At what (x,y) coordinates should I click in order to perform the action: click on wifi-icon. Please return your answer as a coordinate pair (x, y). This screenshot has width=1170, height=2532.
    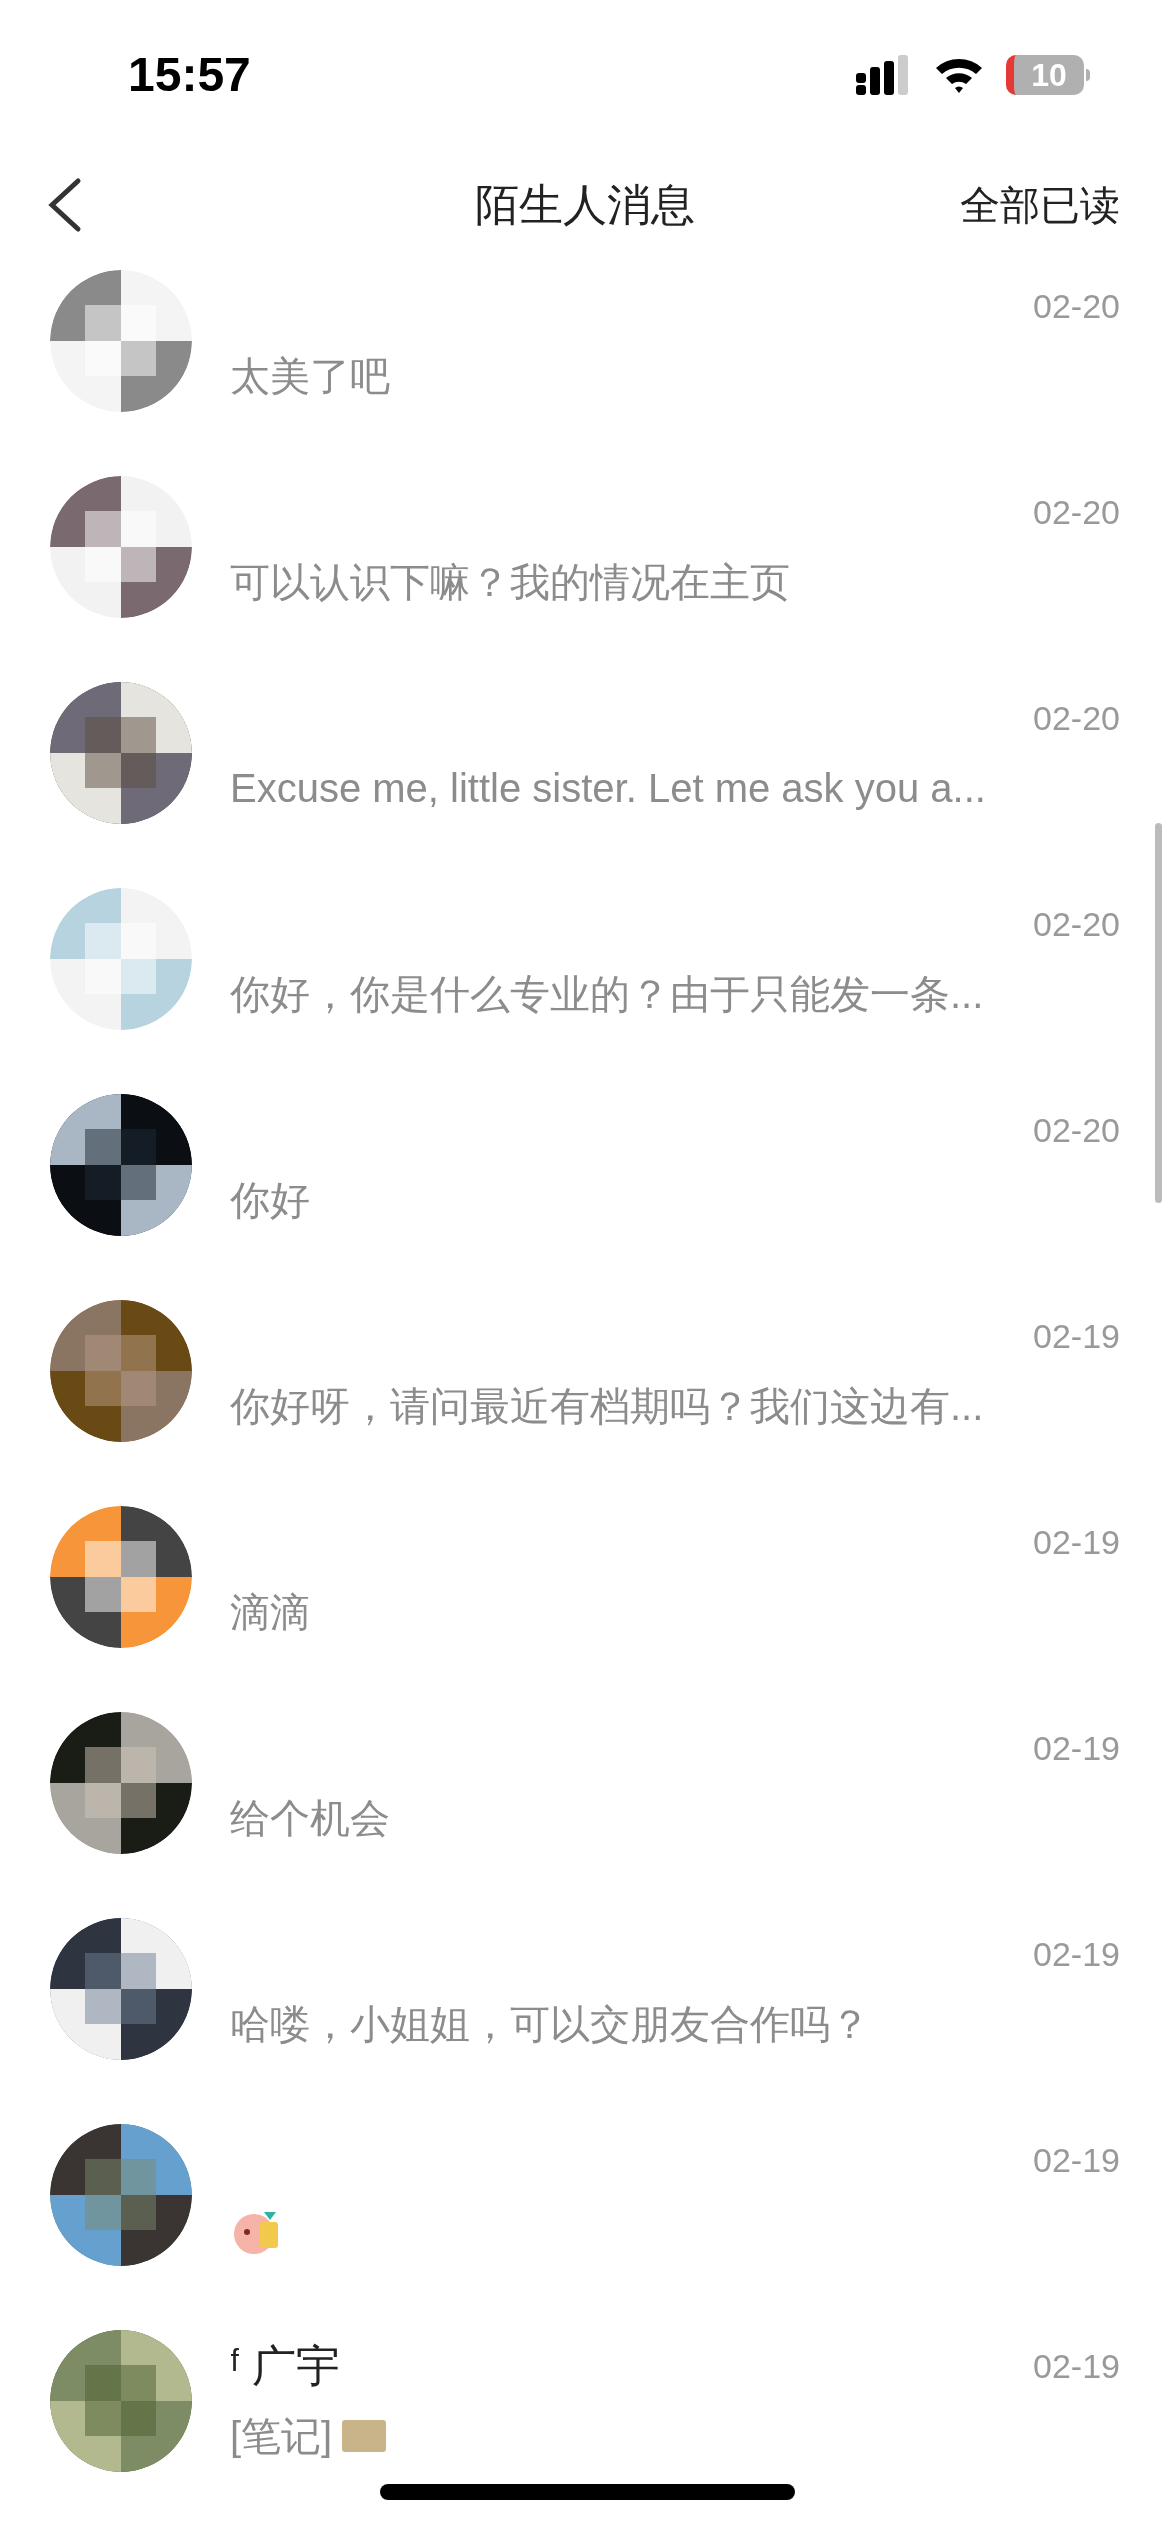
    Looking at the image, I should click on (959, 75).